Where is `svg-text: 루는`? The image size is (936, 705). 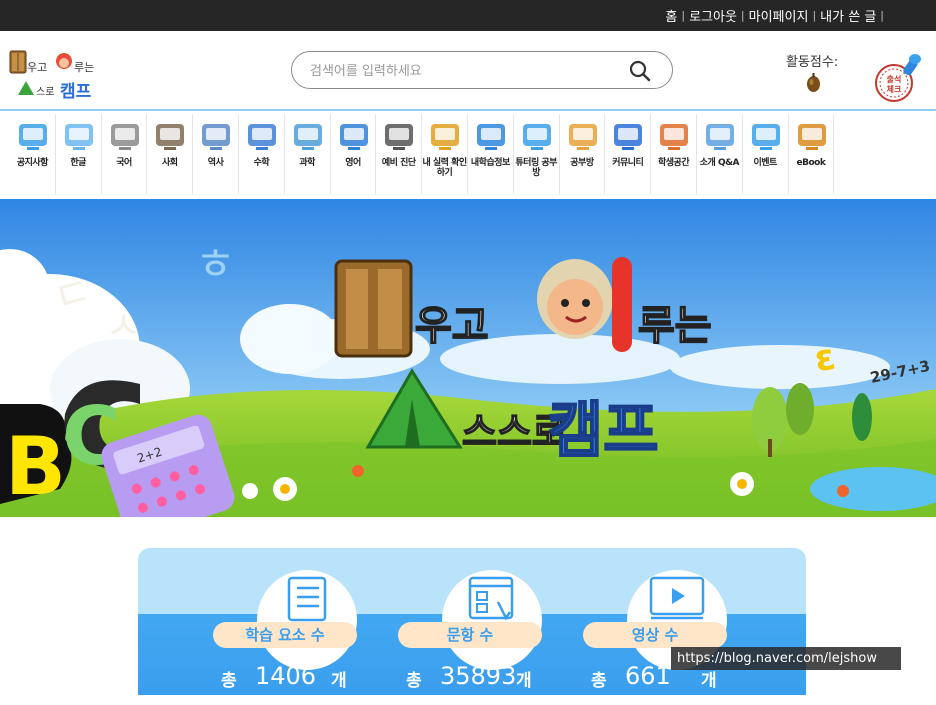
svg-text: 루는 is located at coordinates (84, 67).